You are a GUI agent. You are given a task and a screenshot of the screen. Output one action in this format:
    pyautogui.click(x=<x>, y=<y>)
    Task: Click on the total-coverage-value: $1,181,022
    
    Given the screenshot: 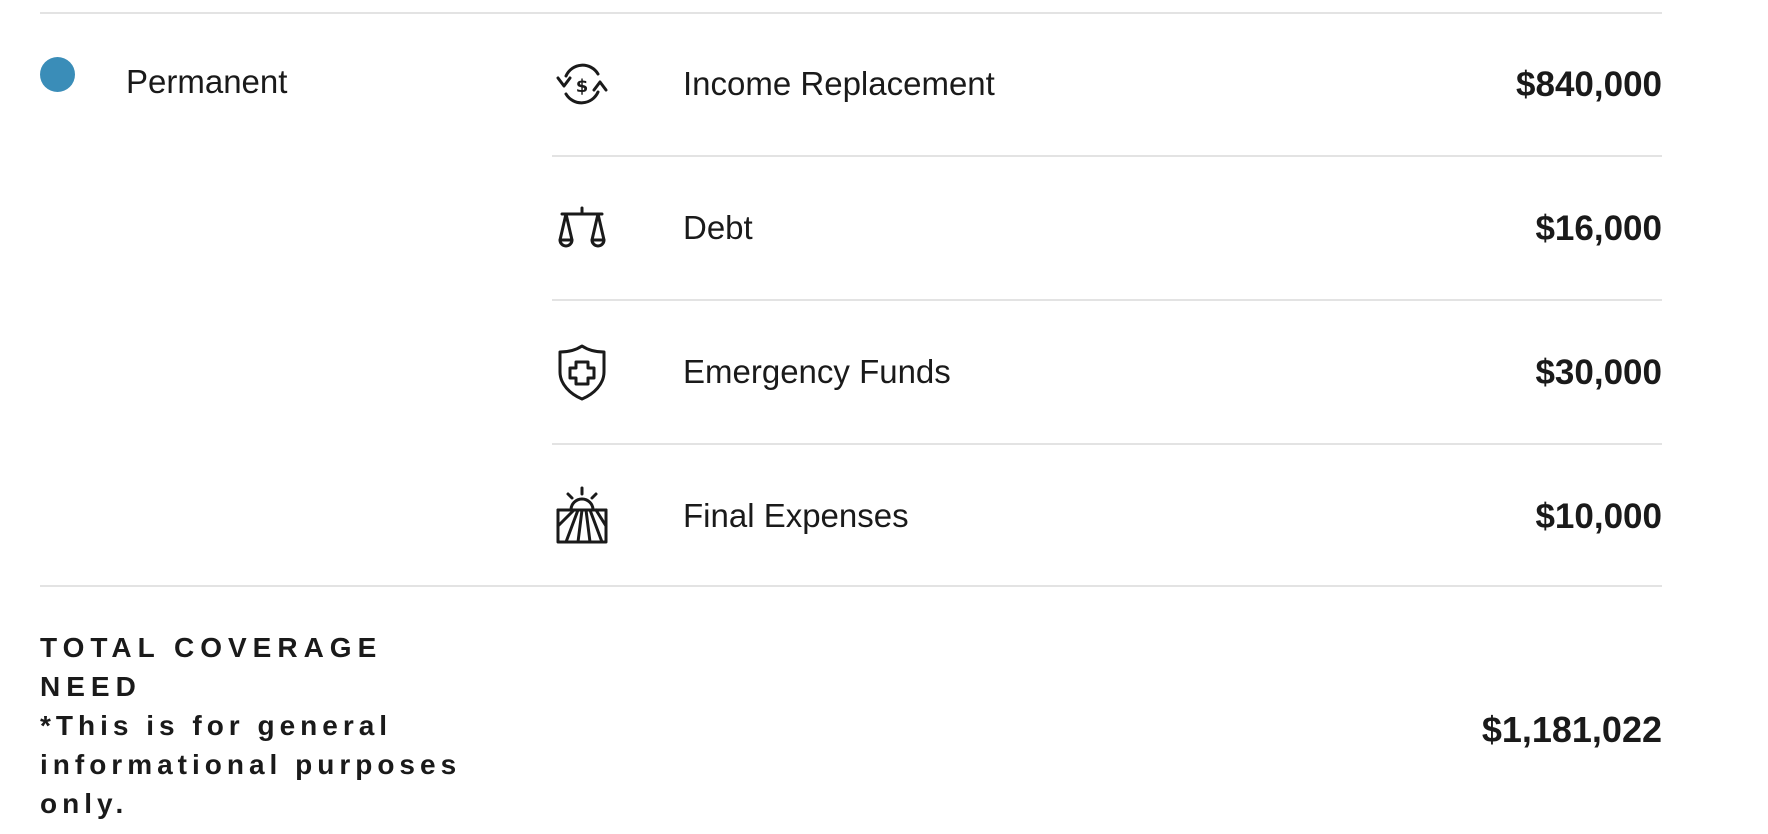 What is the action you would take?
    pyautogui.click(x=1571, y=729)
    